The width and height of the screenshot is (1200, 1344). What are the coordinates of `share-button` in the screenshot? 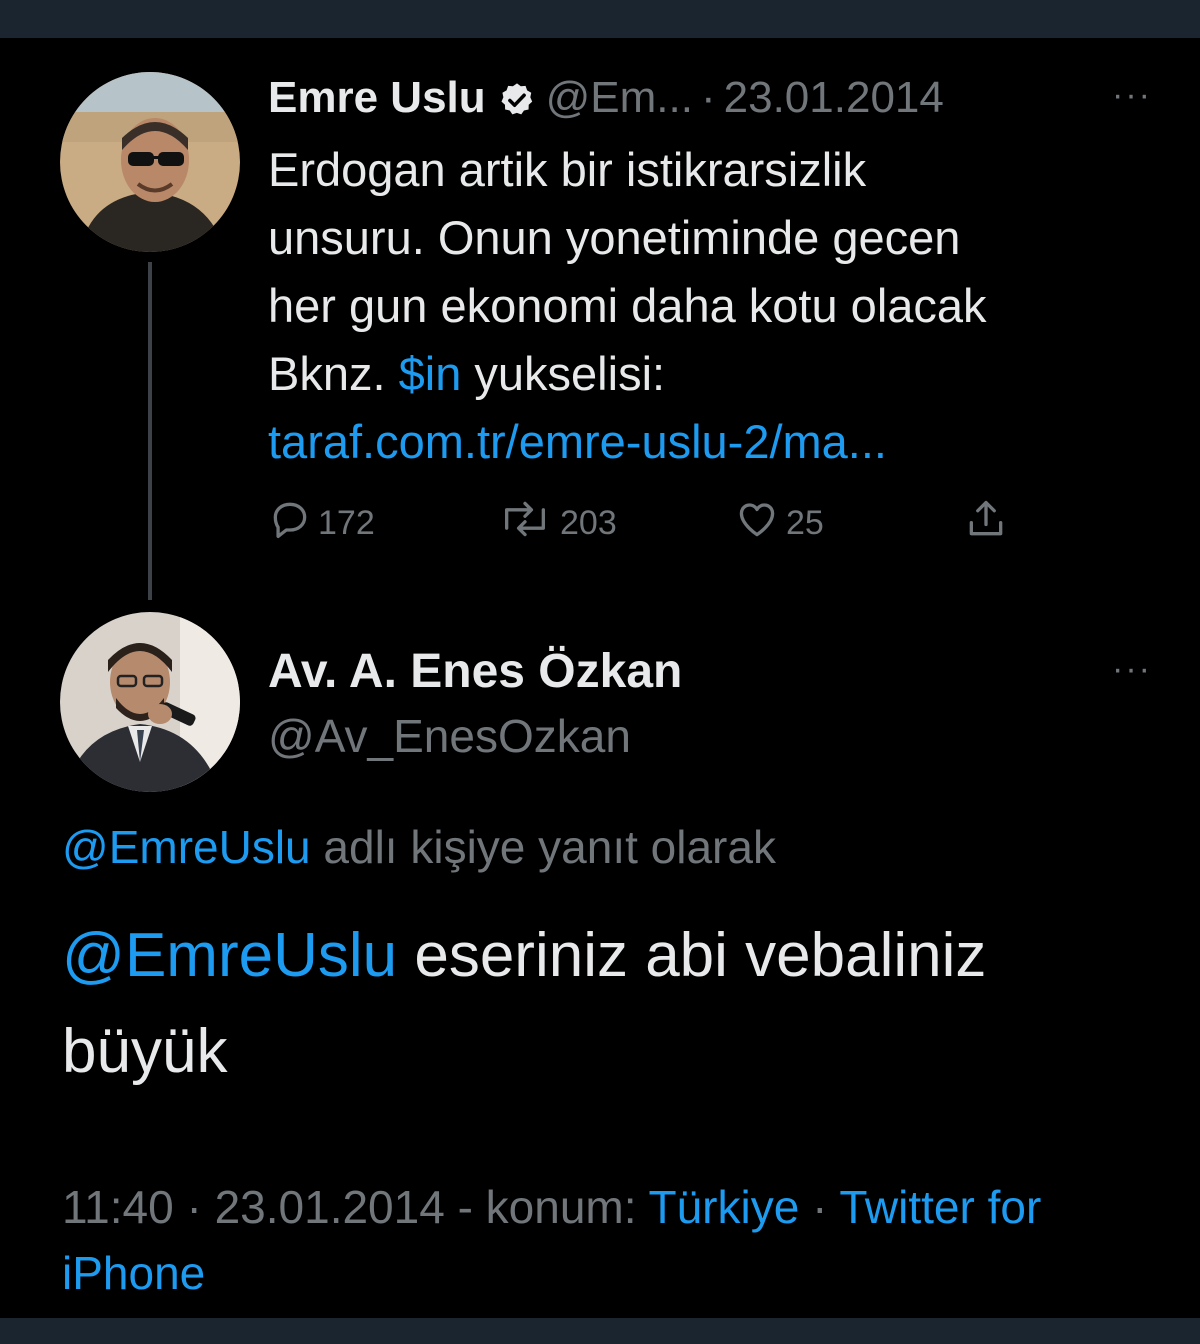 It's located at (989, 523).